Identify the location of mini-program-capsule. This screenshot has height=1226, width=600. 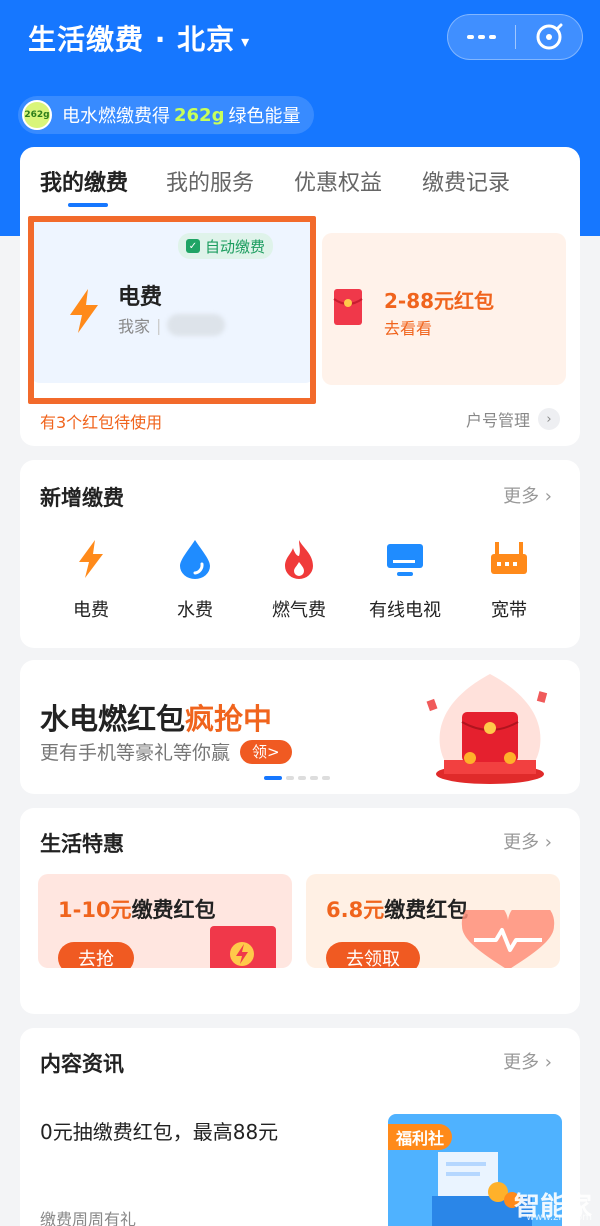
(515, 37).